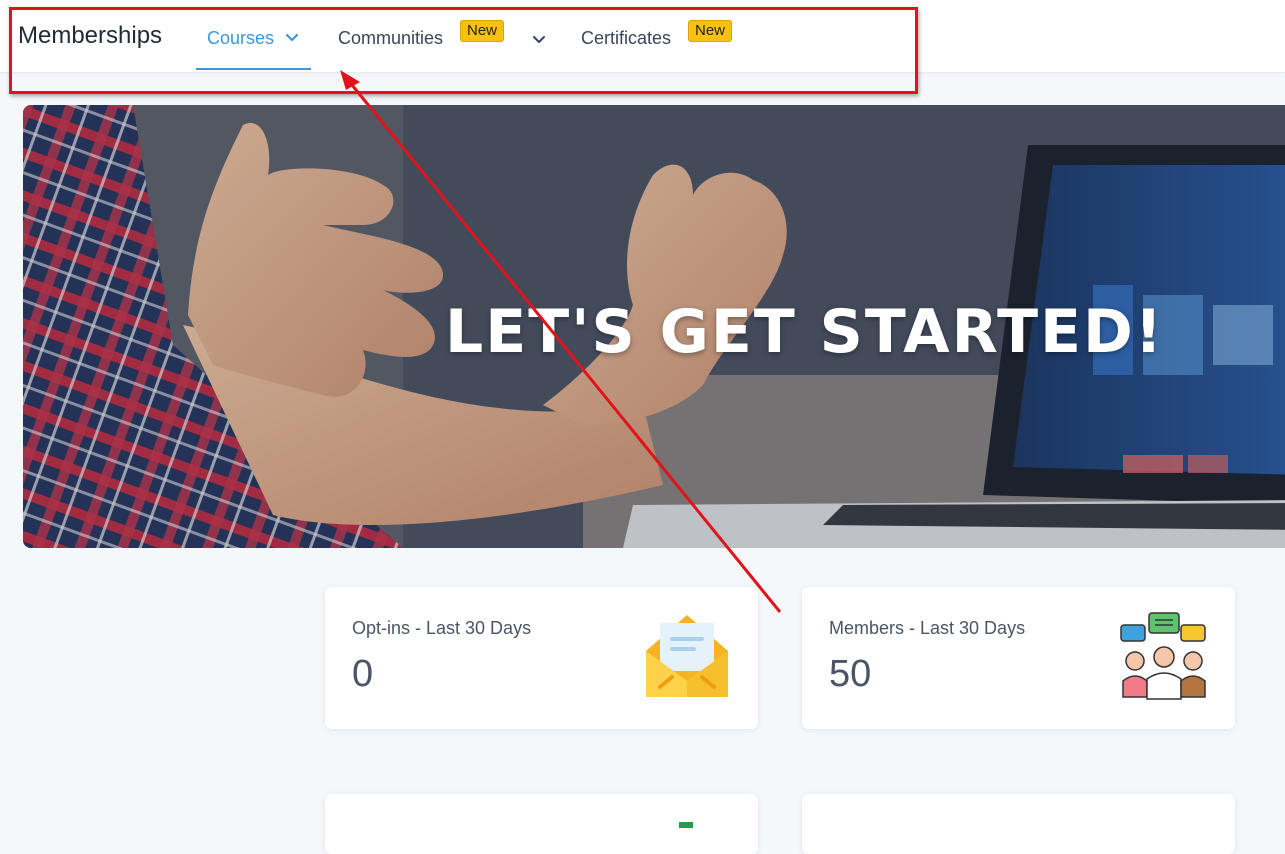 The width and height of the screenshot is (1285, 854). I want to click on tab-communities-label: Communities, so click(391, 38).